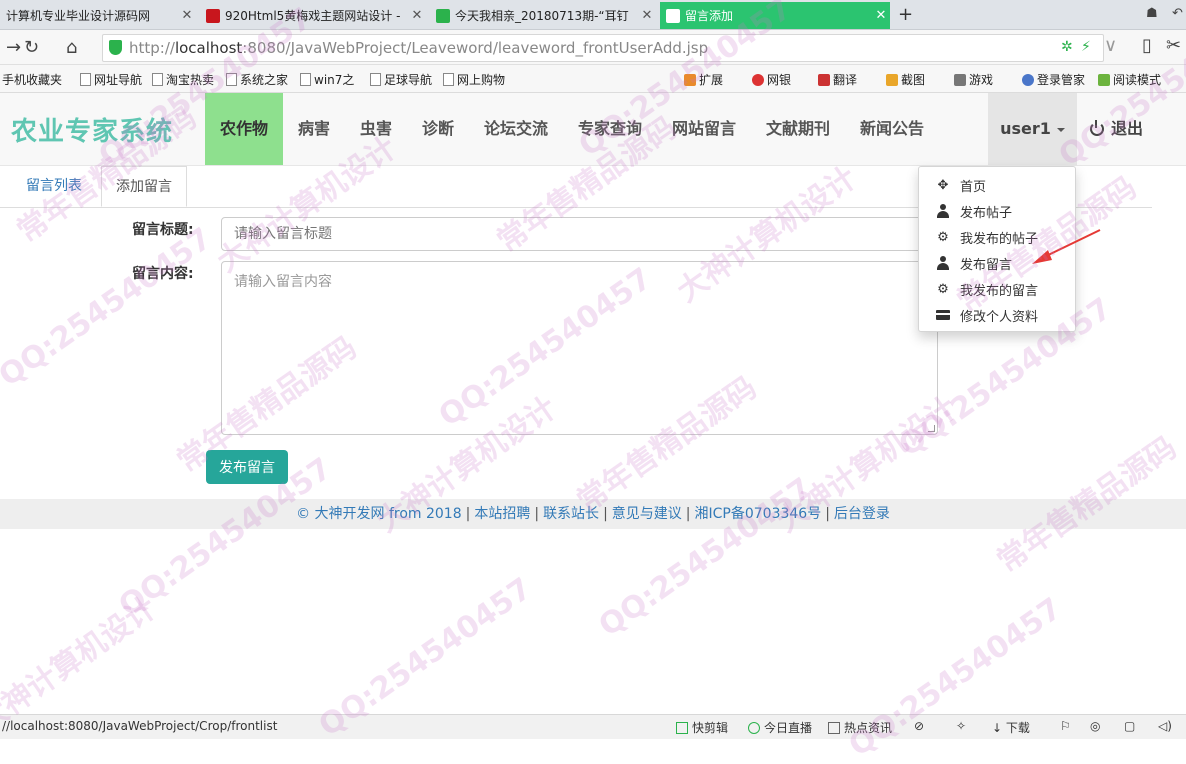  I want to click on extension-item: 扩展, so click(703, 79).